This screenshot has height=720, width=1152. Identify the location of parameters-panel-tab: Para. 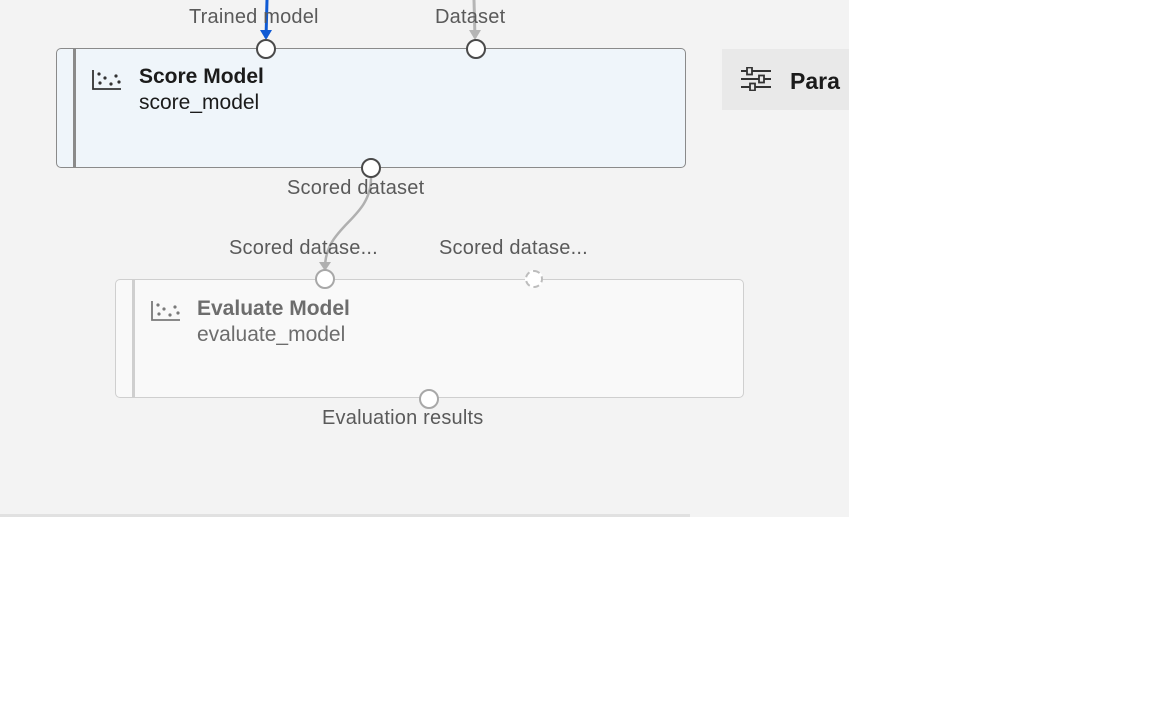
(785, 79).